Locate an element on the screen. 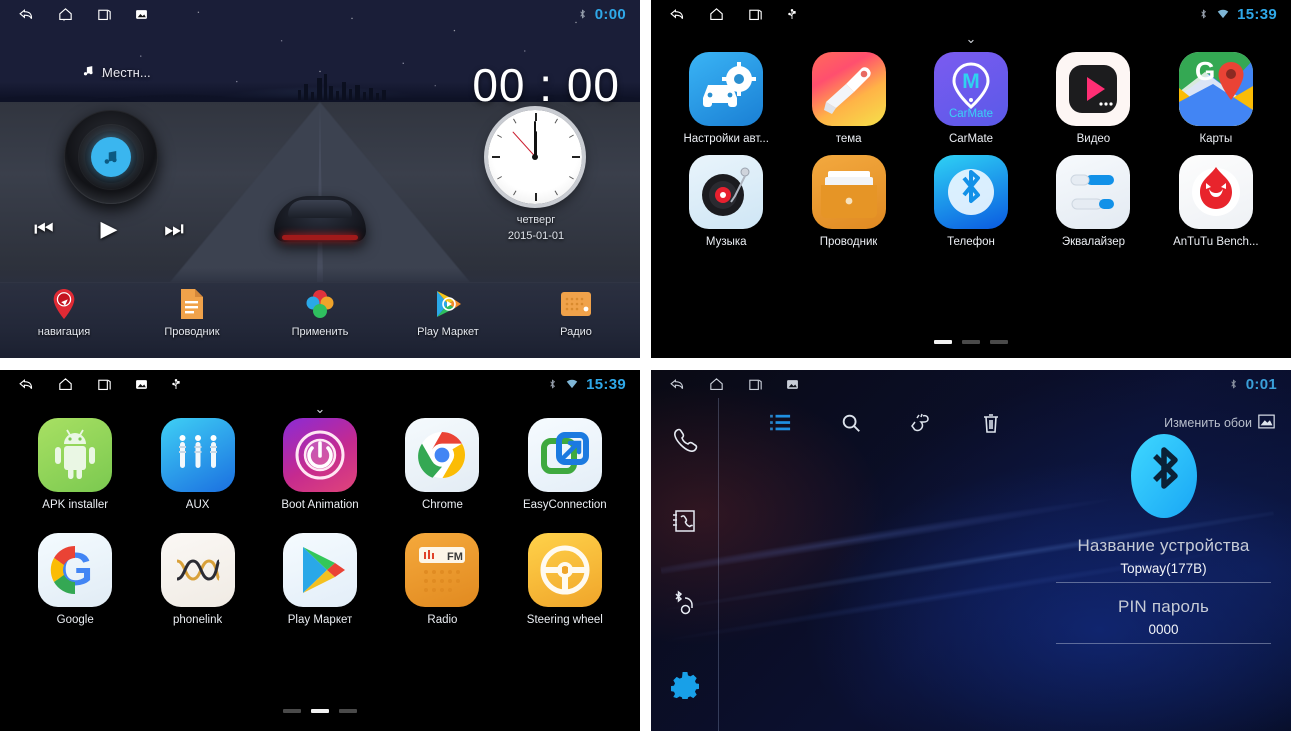 This screenshot has height=731, width=1291. pin-value: 0000 is located at coordinates (1163, 633).